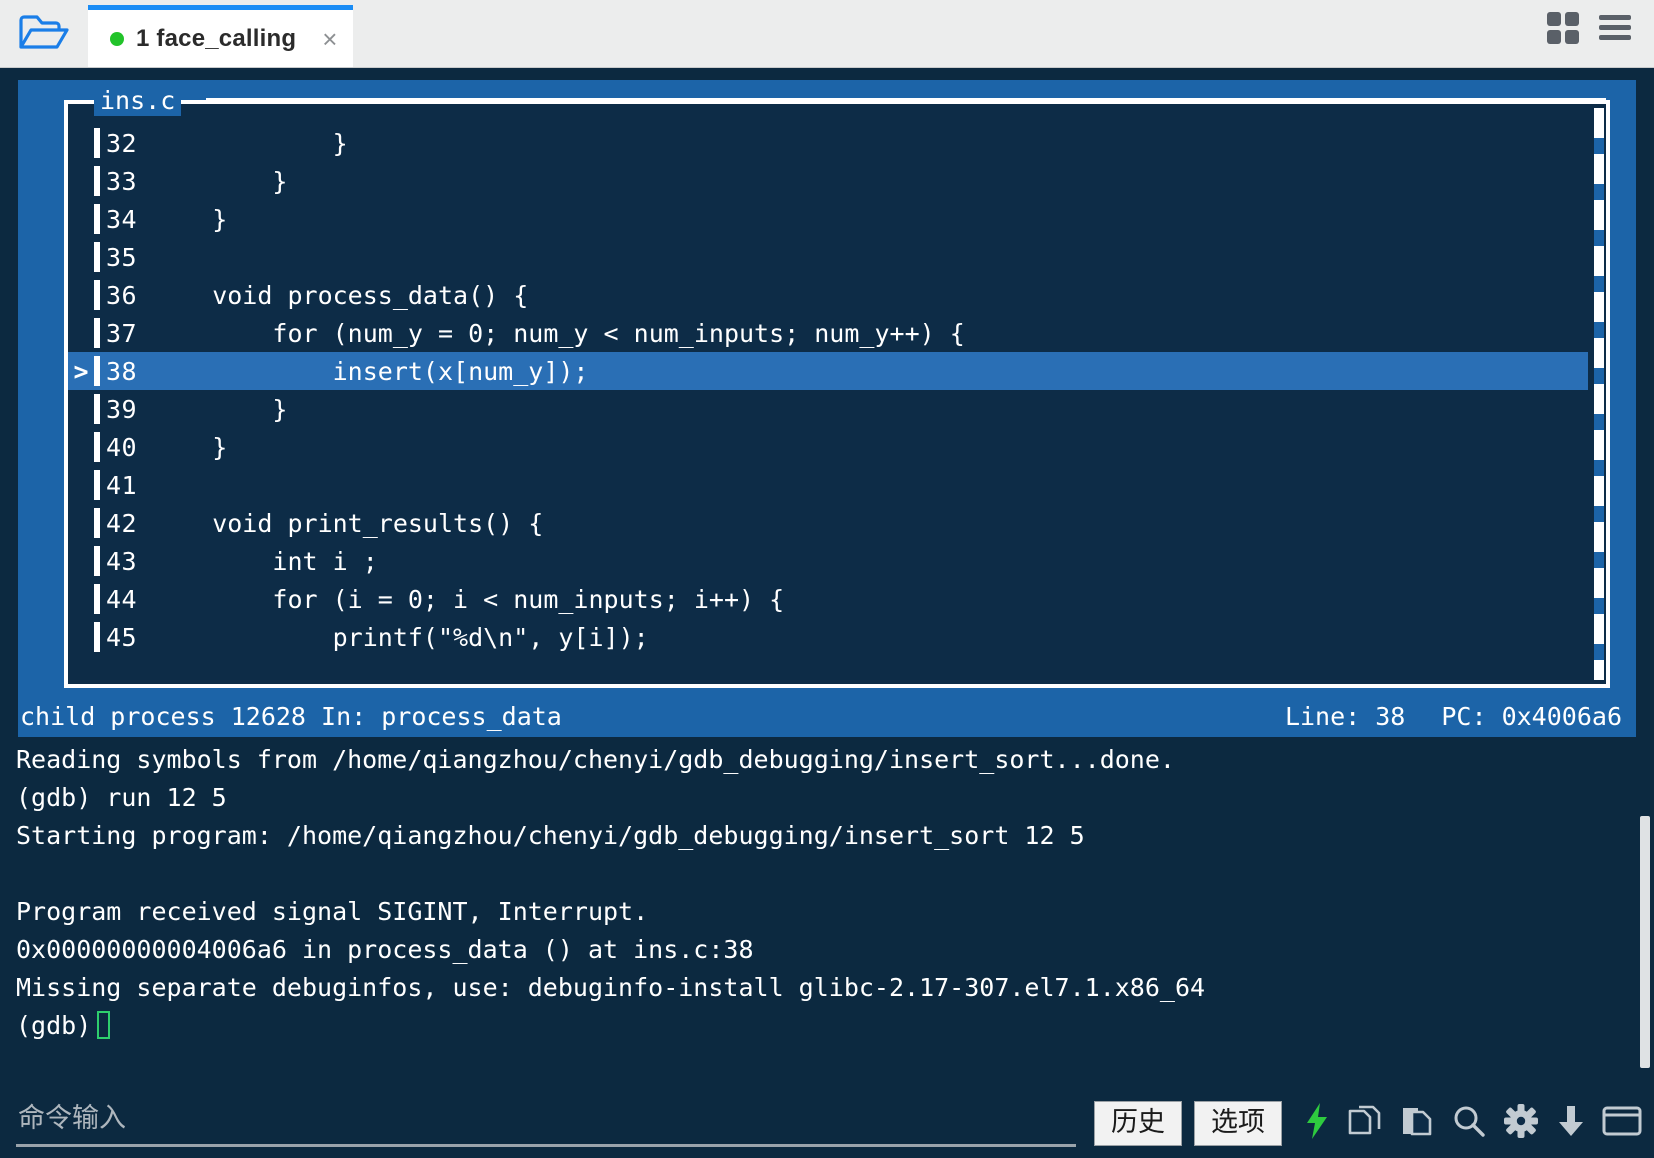 The height and width of the screenshot is (1158, 1654). I want to click on status-position-info: Line: 38 PC: 0x4006a6, so click(1453, 716).